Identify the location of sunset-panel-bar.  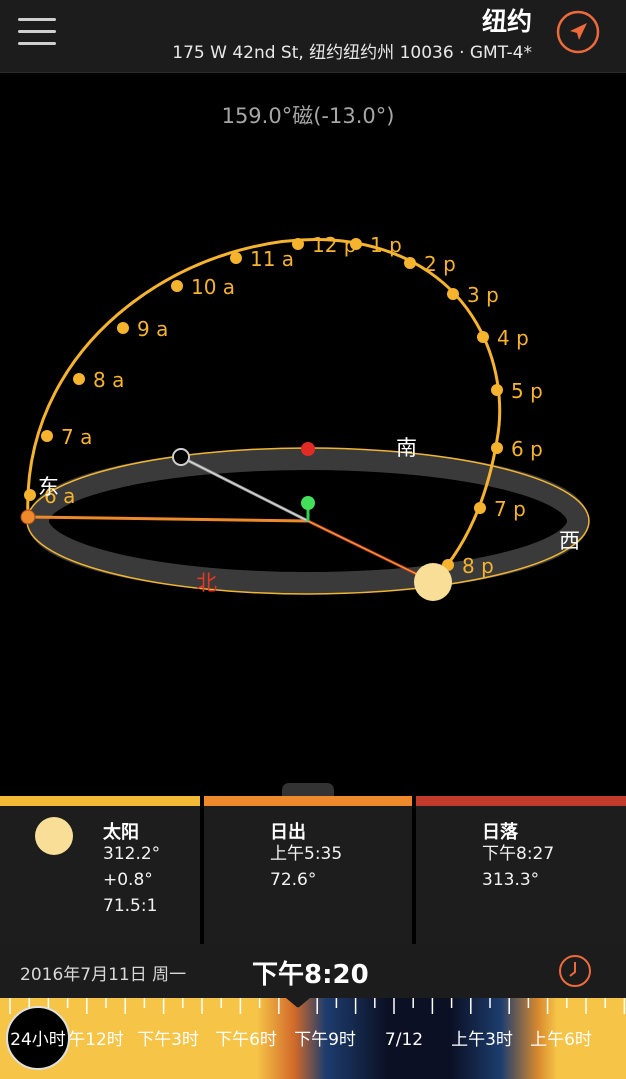
(521, 801).